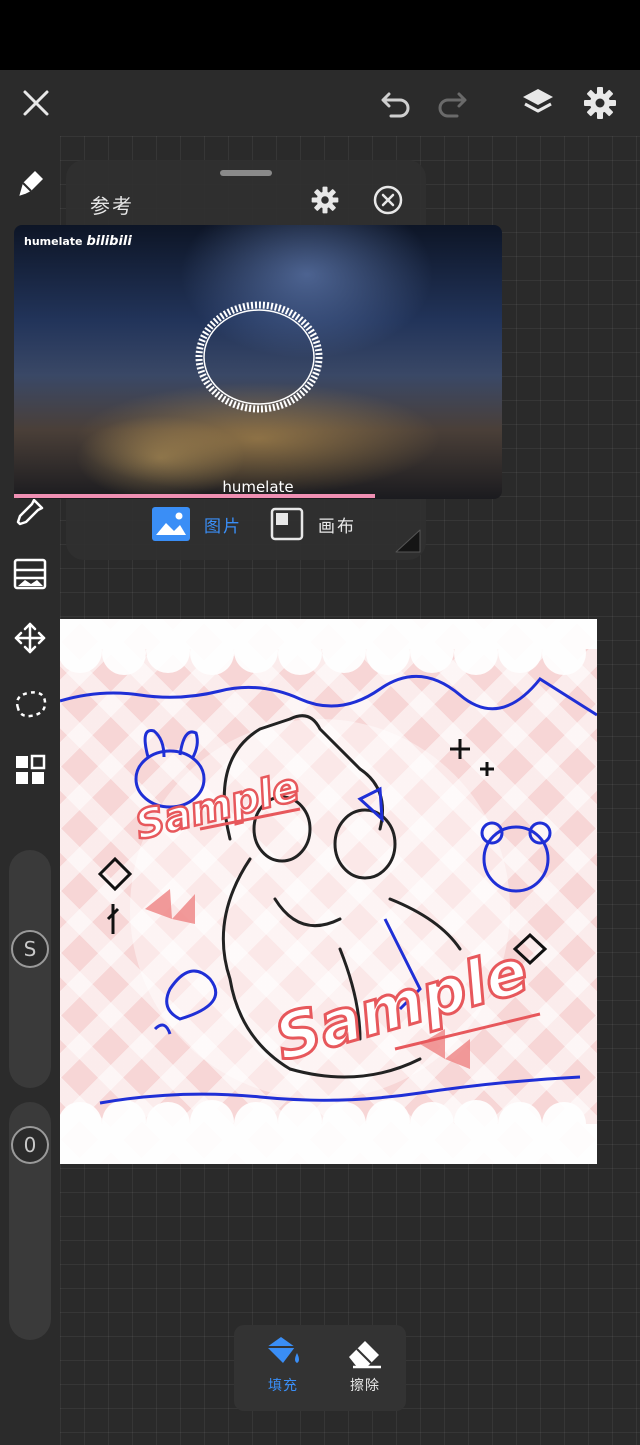 The height and width of the screenshot is (1445, 640). I want to click on lasso-icon, so click(31, 704).